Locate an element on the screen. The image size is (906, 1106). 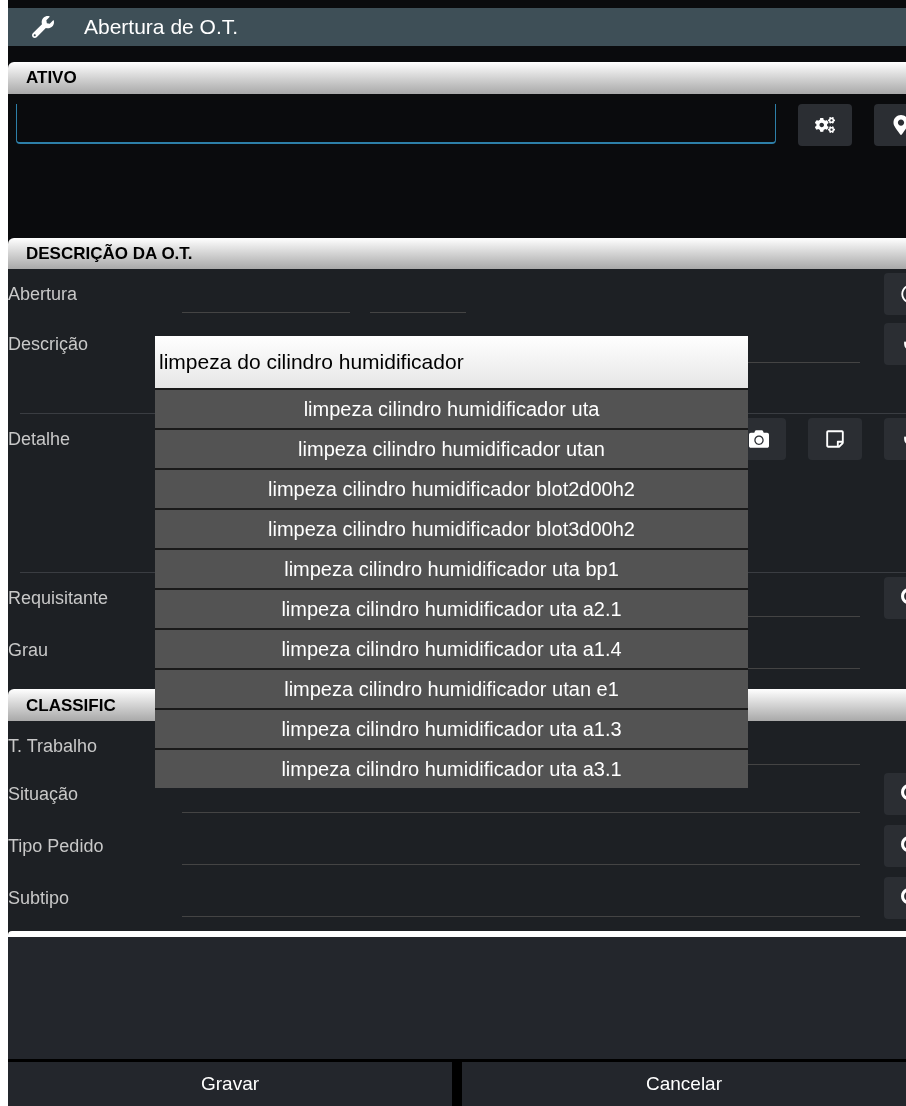
window-title: Abertura de O.T. is located at coordinates (161, 27).